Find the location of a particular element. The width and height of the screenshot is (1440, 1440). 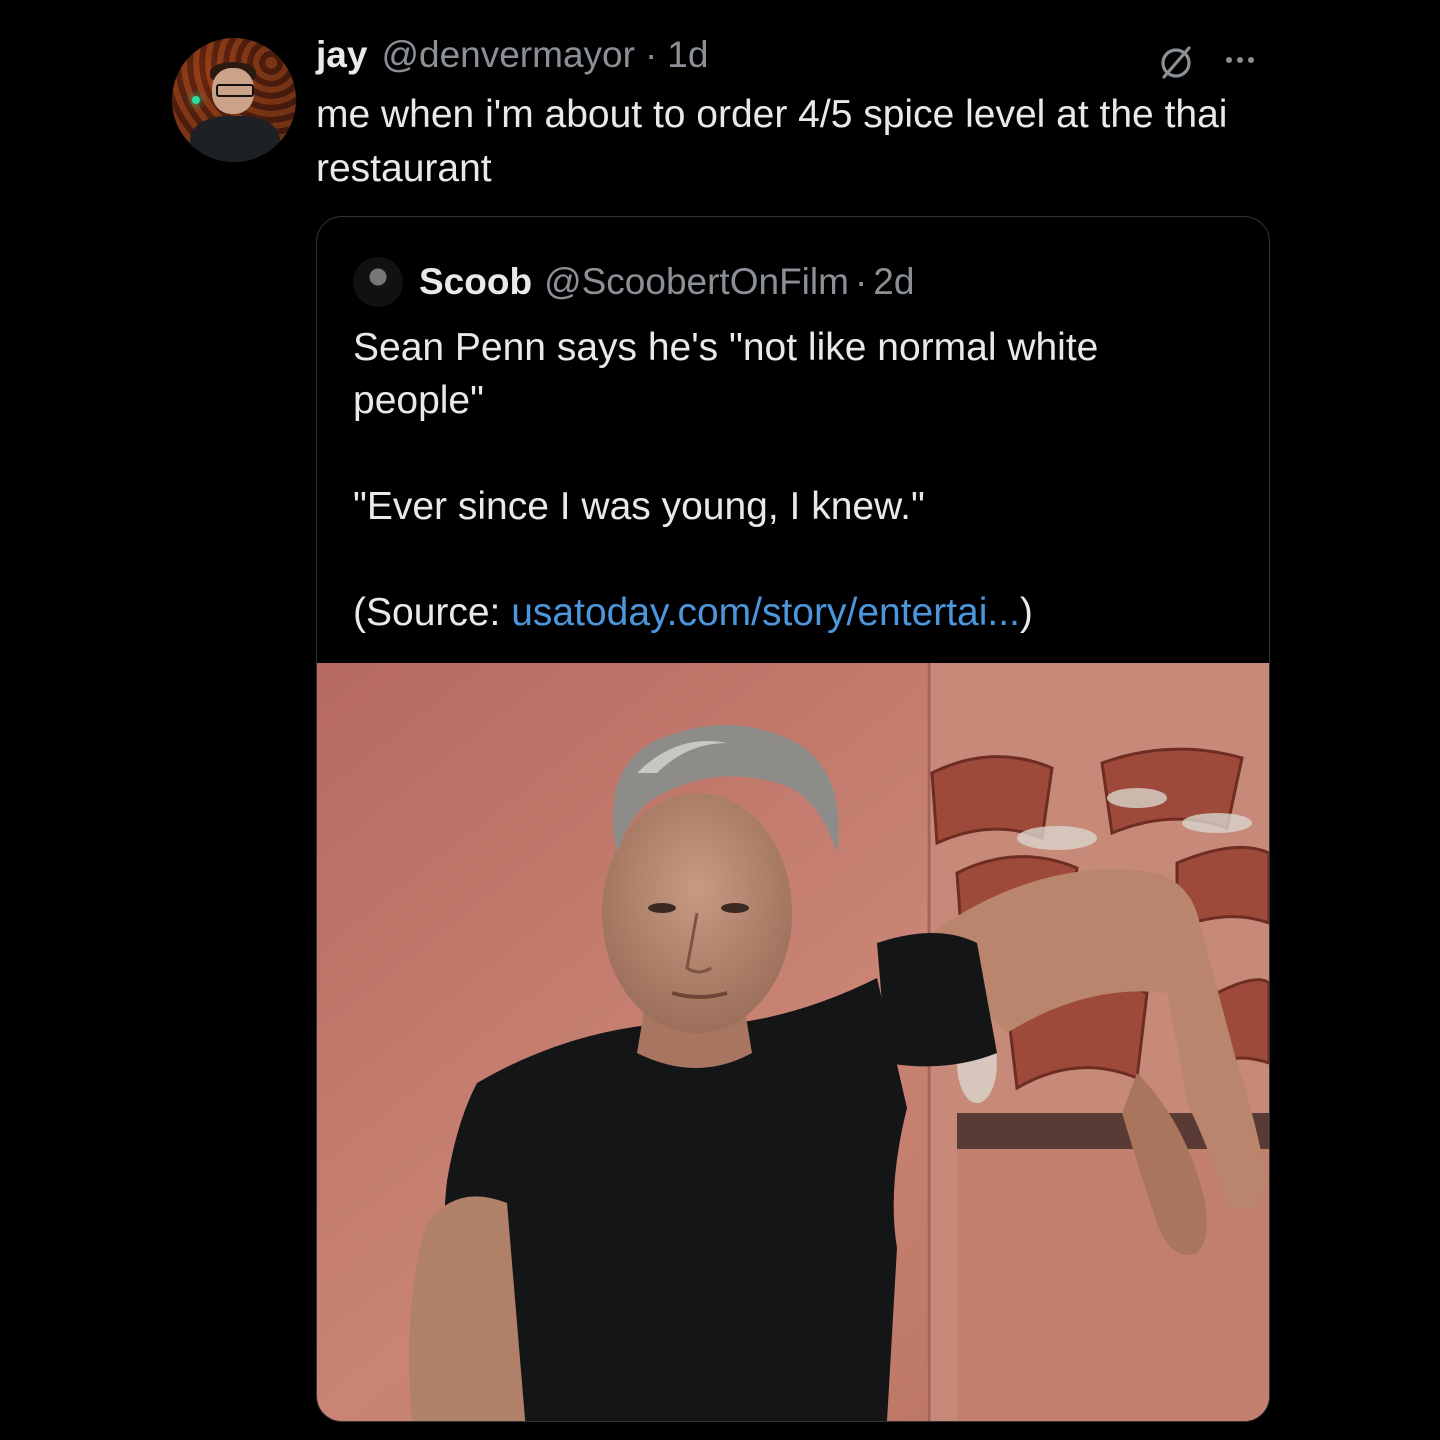

quoted-author-handle: @ScoobertOnFilm is located at coordinates (696, 281).